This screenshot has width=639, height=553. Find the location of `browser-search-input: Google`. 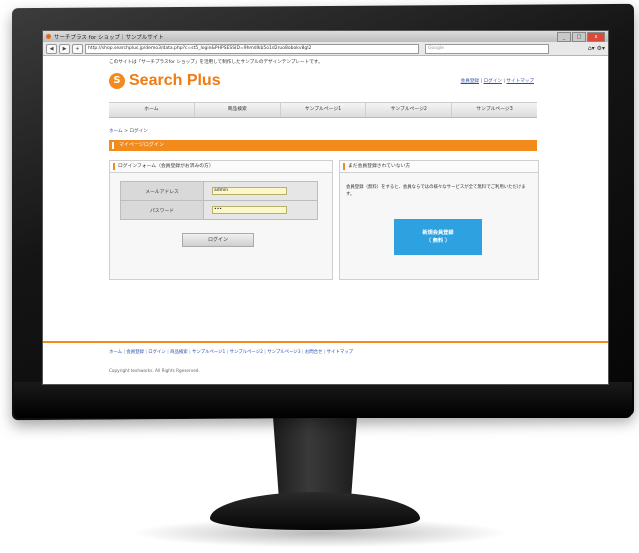

browser-search-input: Google is located at coordinates (487, 48).